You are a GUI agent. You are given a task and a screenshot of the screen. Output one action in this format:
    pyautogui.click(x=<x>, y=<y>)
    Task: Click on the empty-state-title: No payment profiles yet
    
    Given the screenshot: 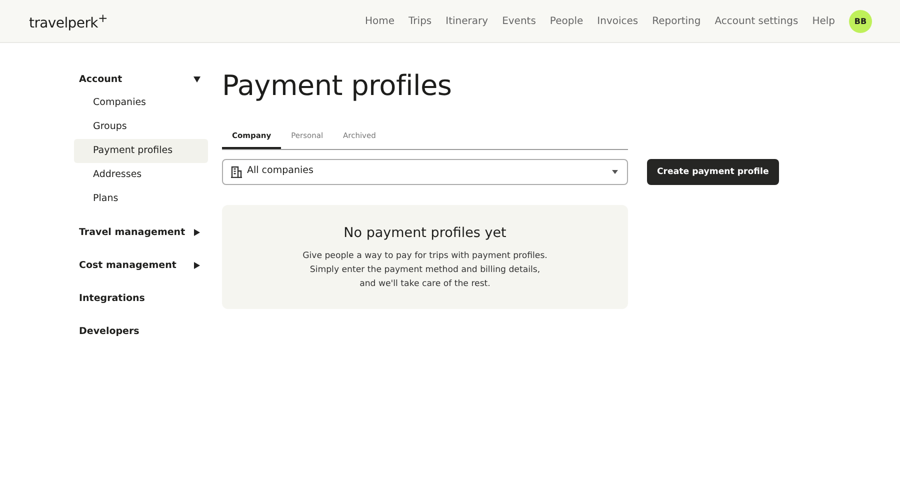 What is the action you would take?
    pyautogui.click(x=425, y=233)
    